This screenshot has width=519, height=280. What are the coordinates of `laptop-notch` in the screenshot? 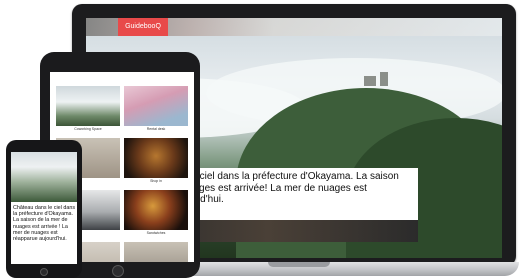 It's located at (299, 264).